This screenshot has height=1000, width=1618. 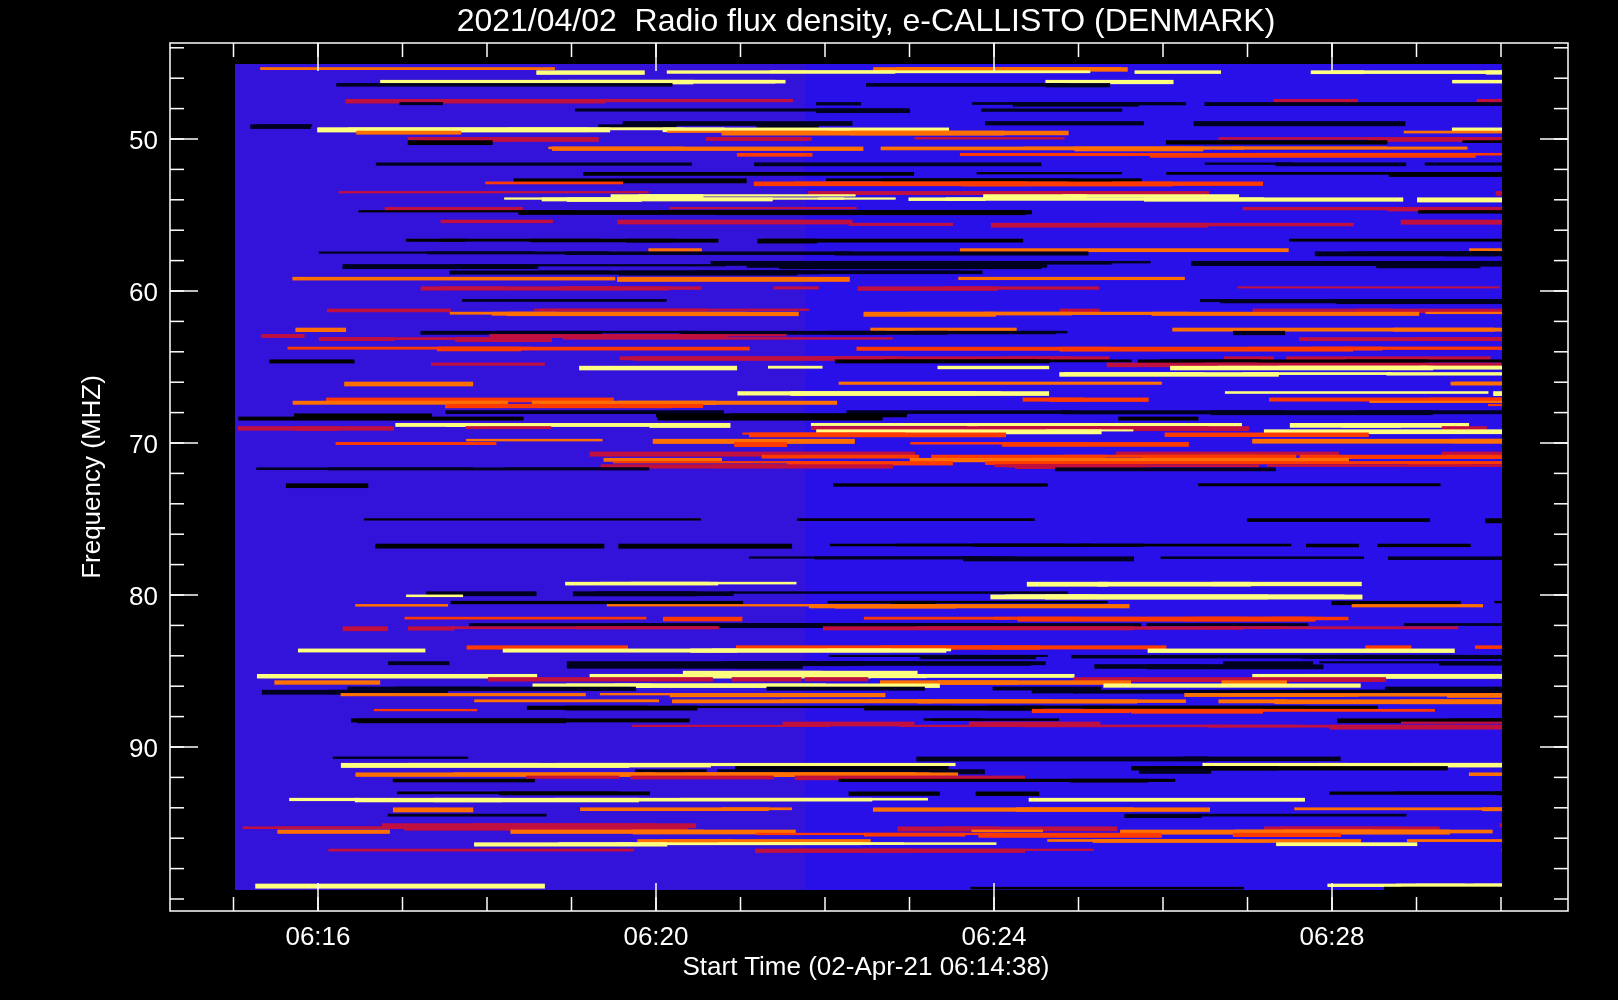 What do you see at coordinates (318, 936) in the screenshot?
I see `x-tick-label: 06:16` at bounding box center [318, 936].